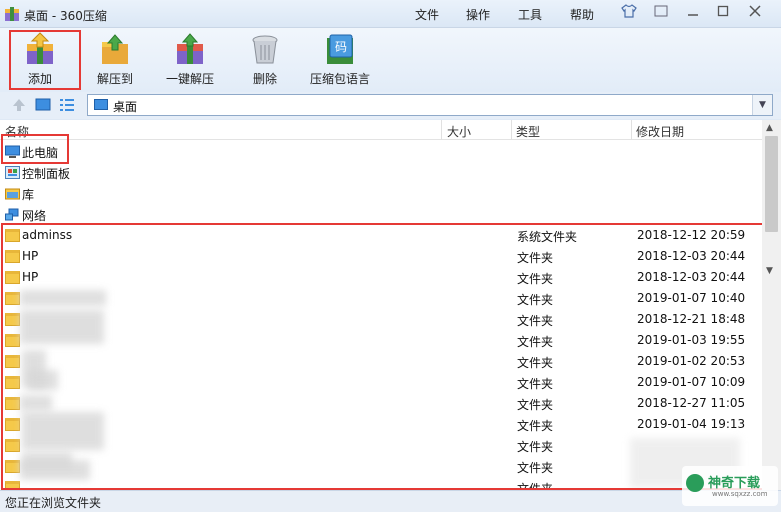  What do you see at coordinates (381, 403) in the screenshot?
I see `table-row: 文件夹 2018-12-27 11:05` at bounding box center [381, 403].